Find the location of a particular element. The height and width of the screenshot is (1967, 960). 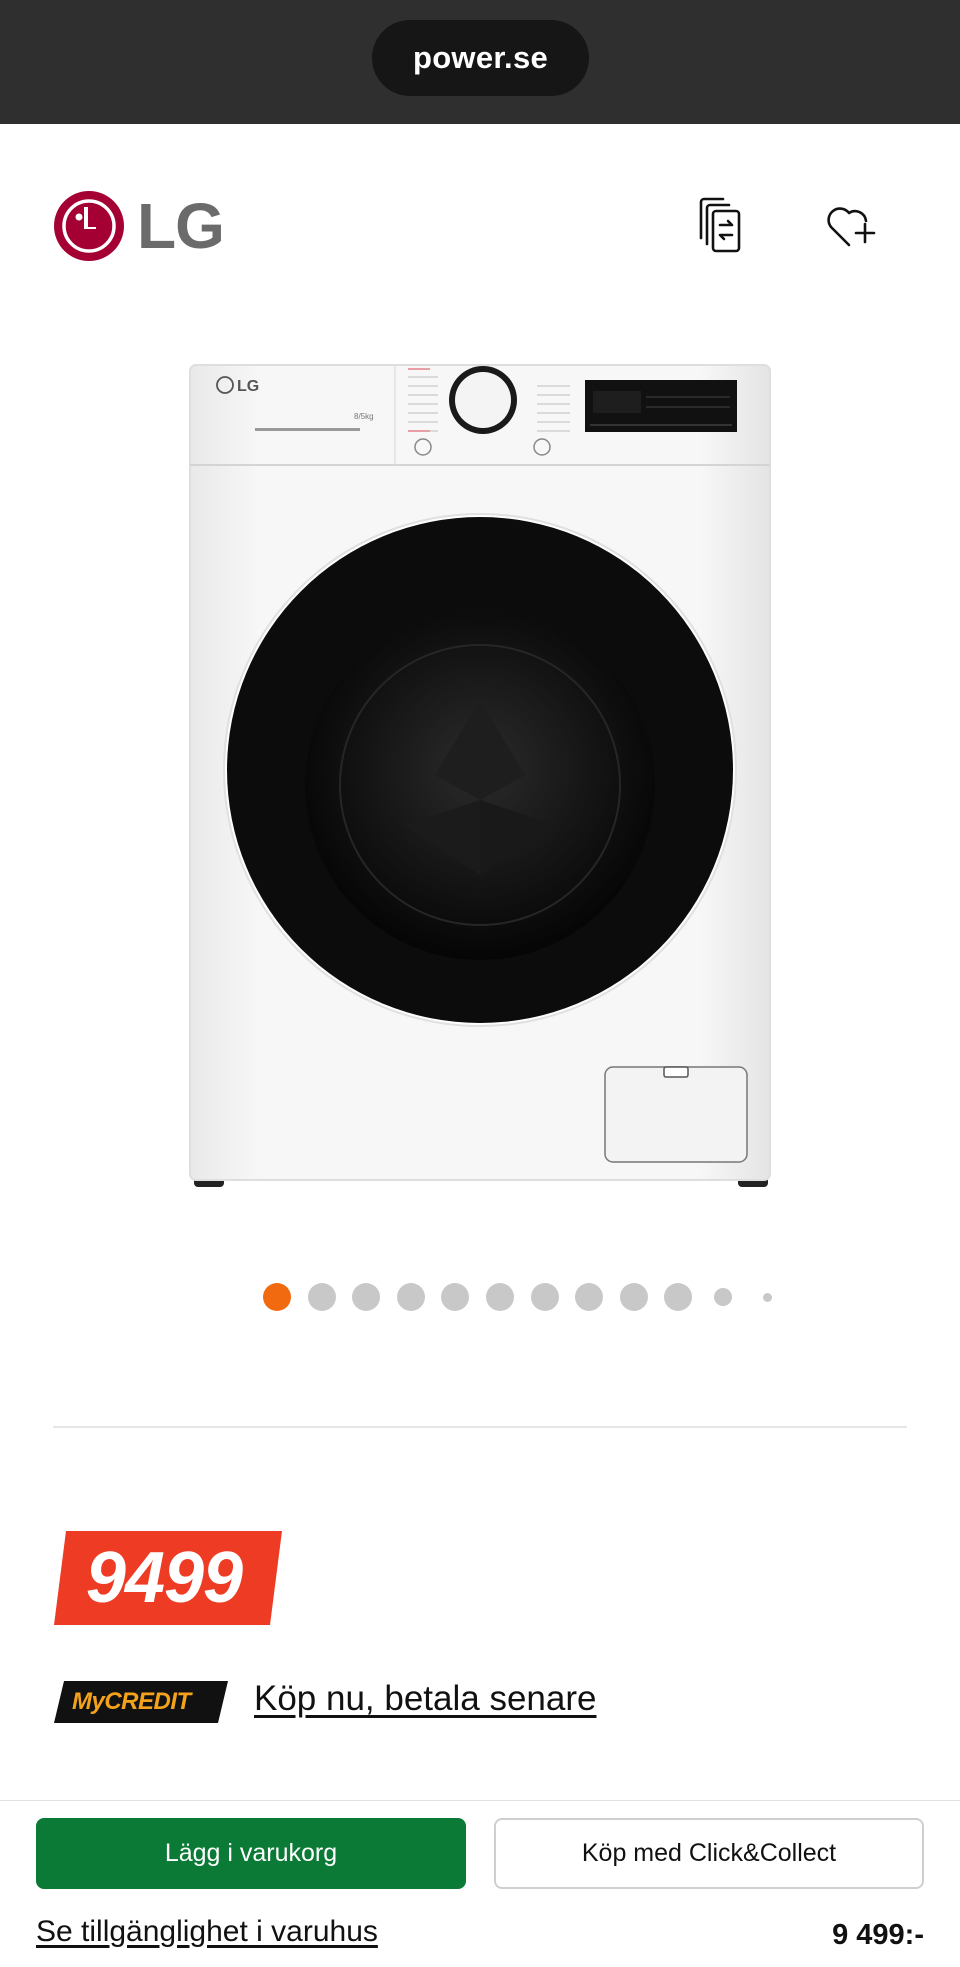

url-text: power.se is located at coordinates (480, 57).